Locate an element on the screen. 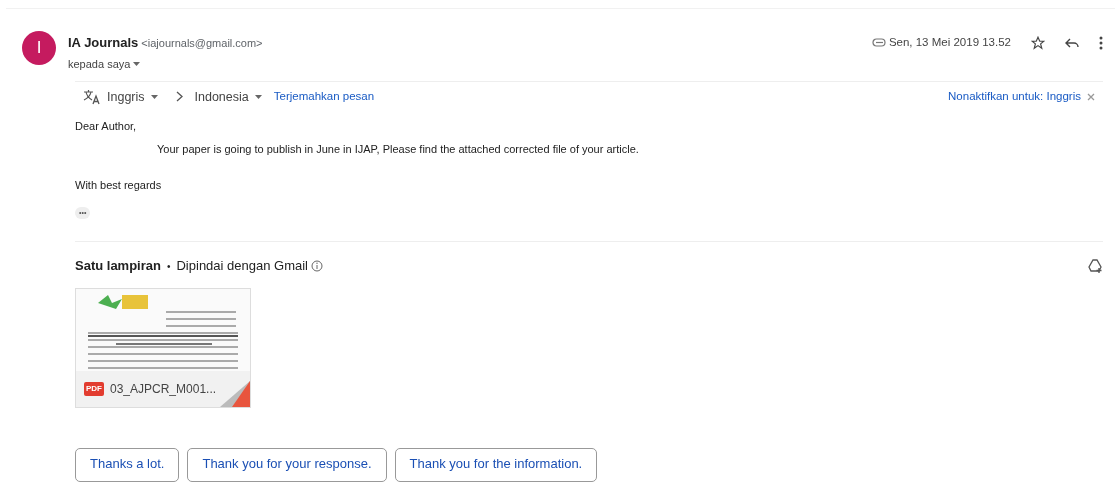 The height and width of the screenshot is (486, 1115). target-language-dropdown: Indonesia is located at coordinates (228, 97).